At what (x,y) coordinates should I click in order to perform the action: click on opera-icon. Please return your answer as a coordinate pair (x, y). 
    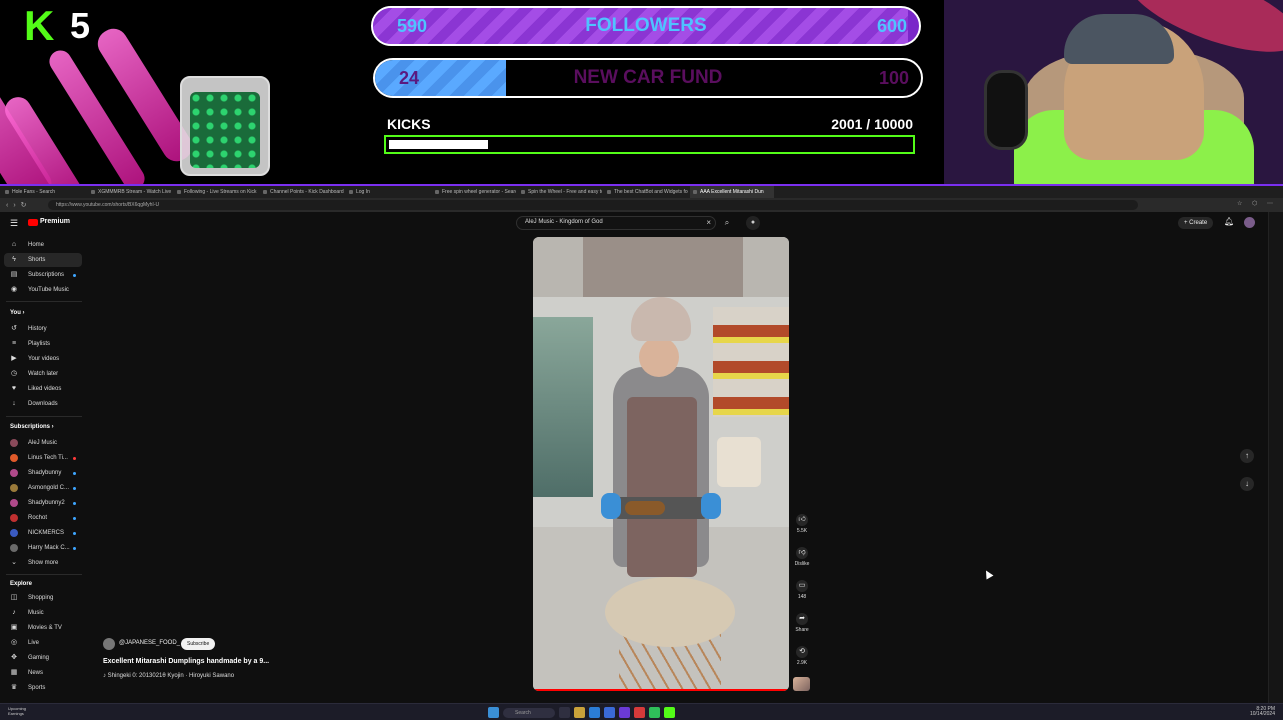
    Looking at the image, I should click on (639, 712).